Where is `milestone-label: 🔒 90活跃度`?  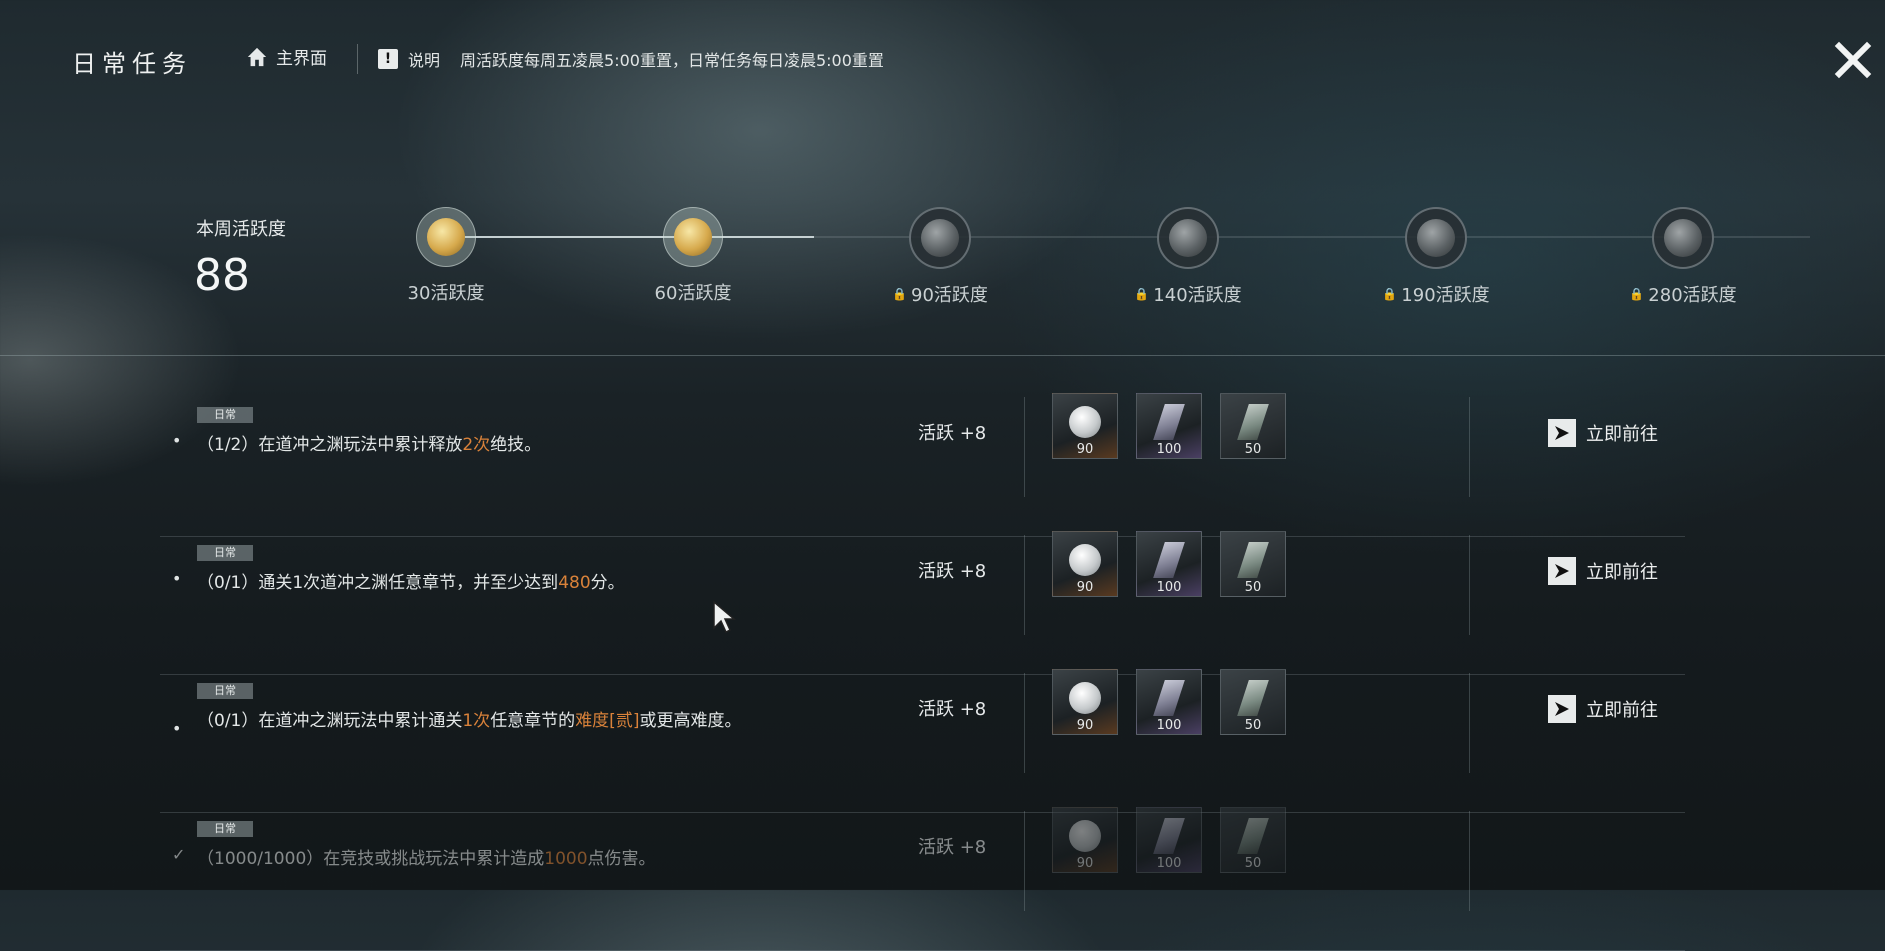 milestone-label: 🔒 90活跃度 is located at coordinates (940, 294).